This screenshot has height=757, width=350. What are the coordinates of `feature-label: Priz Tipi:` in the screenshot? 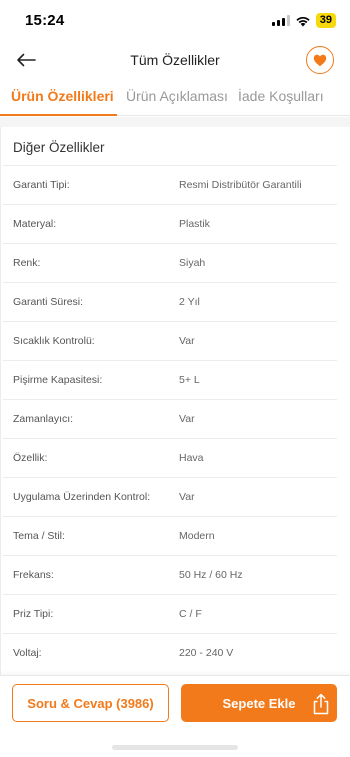 It's located at (33, 614).